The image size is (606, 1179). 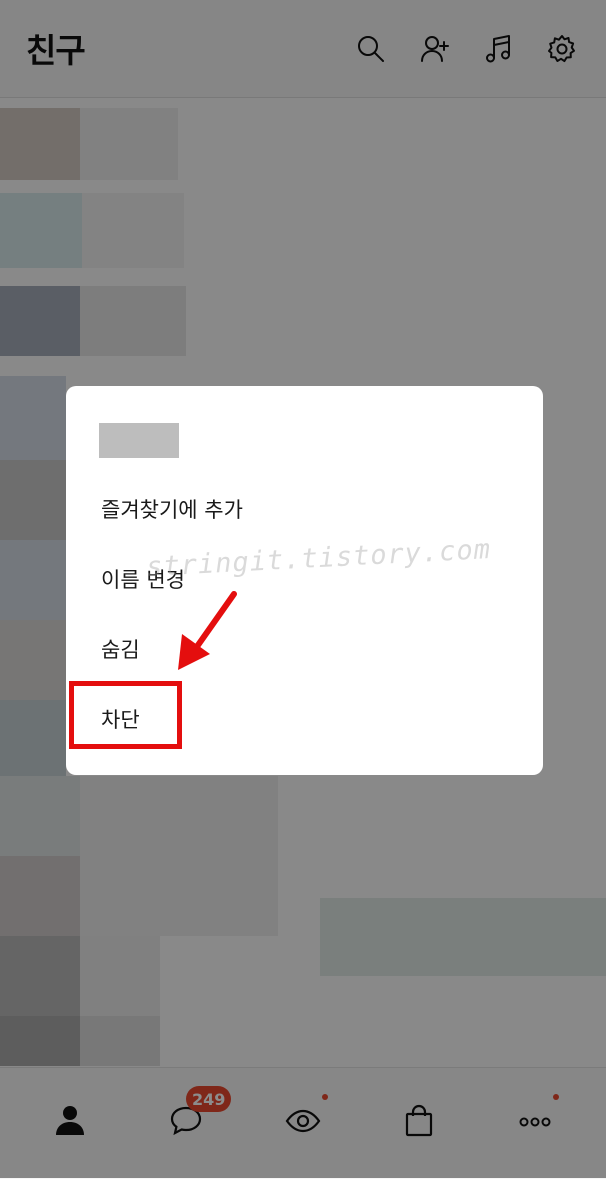 I want to click on menu-add-favorite: 즐겨찾기에 추가, so click(x=172, y=509).